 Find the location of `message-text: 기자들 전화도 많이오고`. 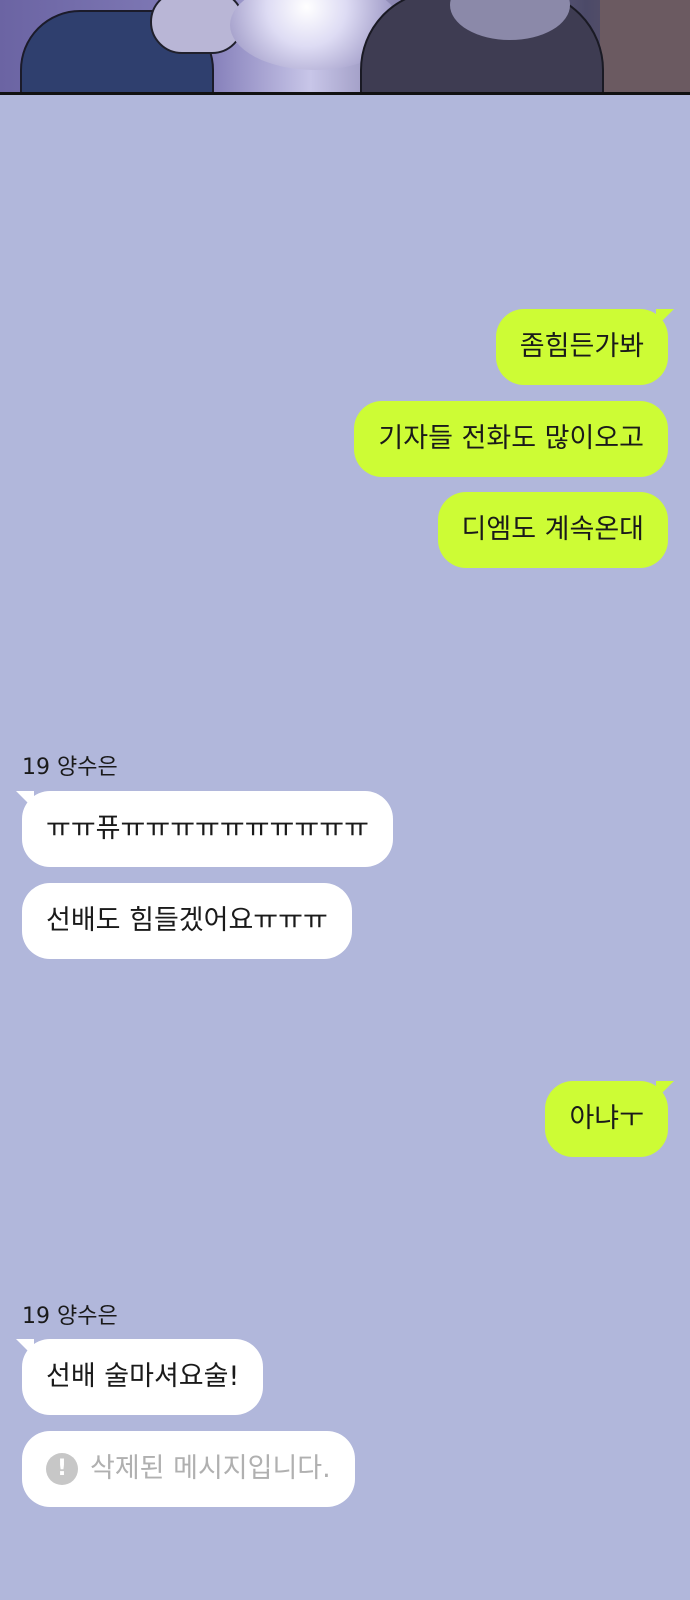

message-text: 기자들 전화도 많이오고 is located at coordinates (511, 438).